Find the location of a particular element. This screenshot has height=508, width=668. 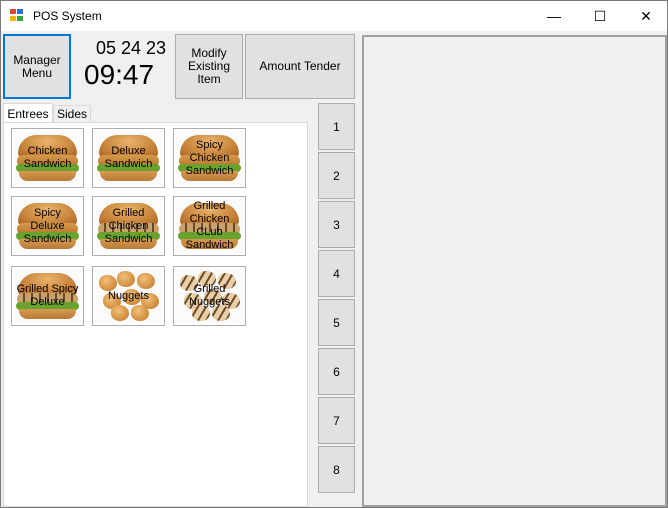

tab-sides: Sides is located at coordinates (72, 114).